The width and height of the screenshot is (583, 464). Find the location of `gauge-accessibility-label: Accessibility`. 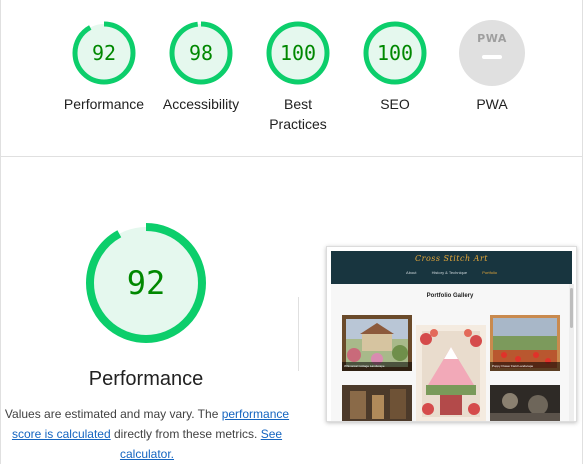

gauge-accessibility-label: Accessibility is located at coordinates (201, 104).